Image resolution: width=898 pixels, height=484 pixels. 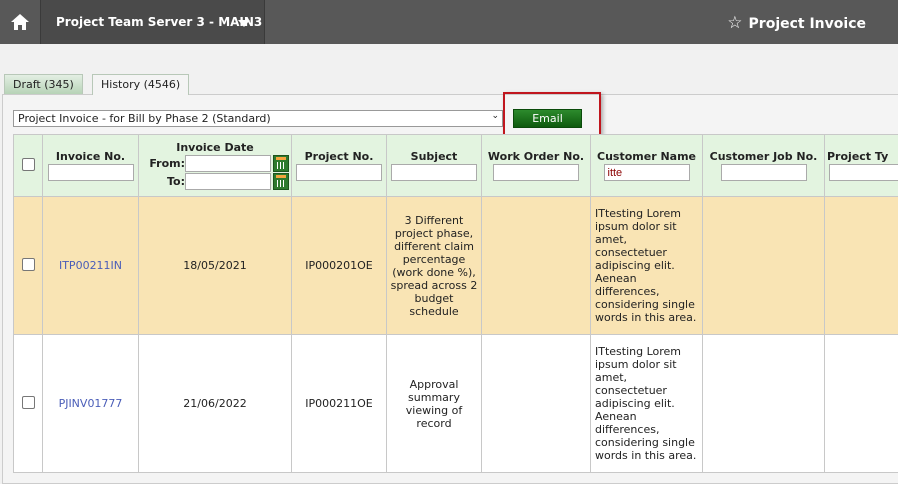 What do you see at coordinates (28, 164) in the screenshot?
I see `select-all-checkbox` at bounding box center [28, 164].